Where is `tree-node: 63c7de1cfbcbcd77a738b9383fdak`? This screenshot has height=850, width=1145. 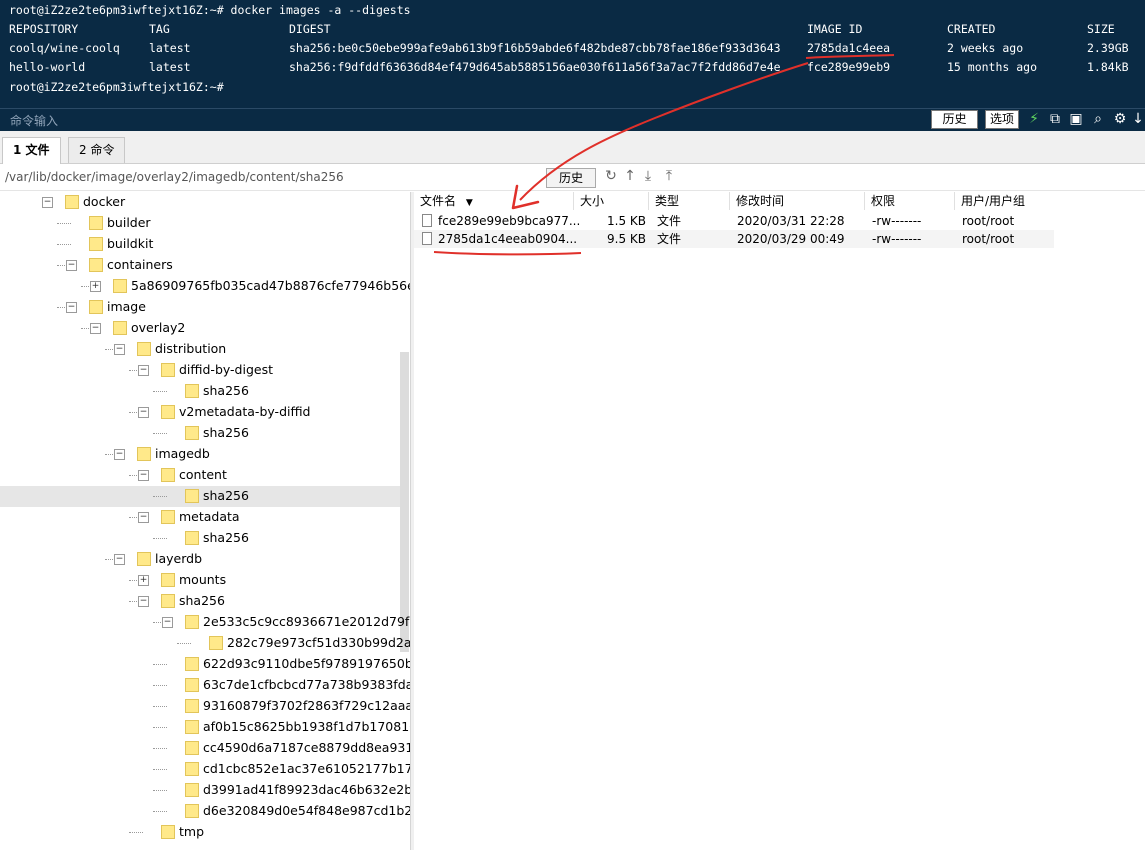
tree-node: 63c7de1cfbcbcd77a738b9383fdak is located at coordinates (205, 685).